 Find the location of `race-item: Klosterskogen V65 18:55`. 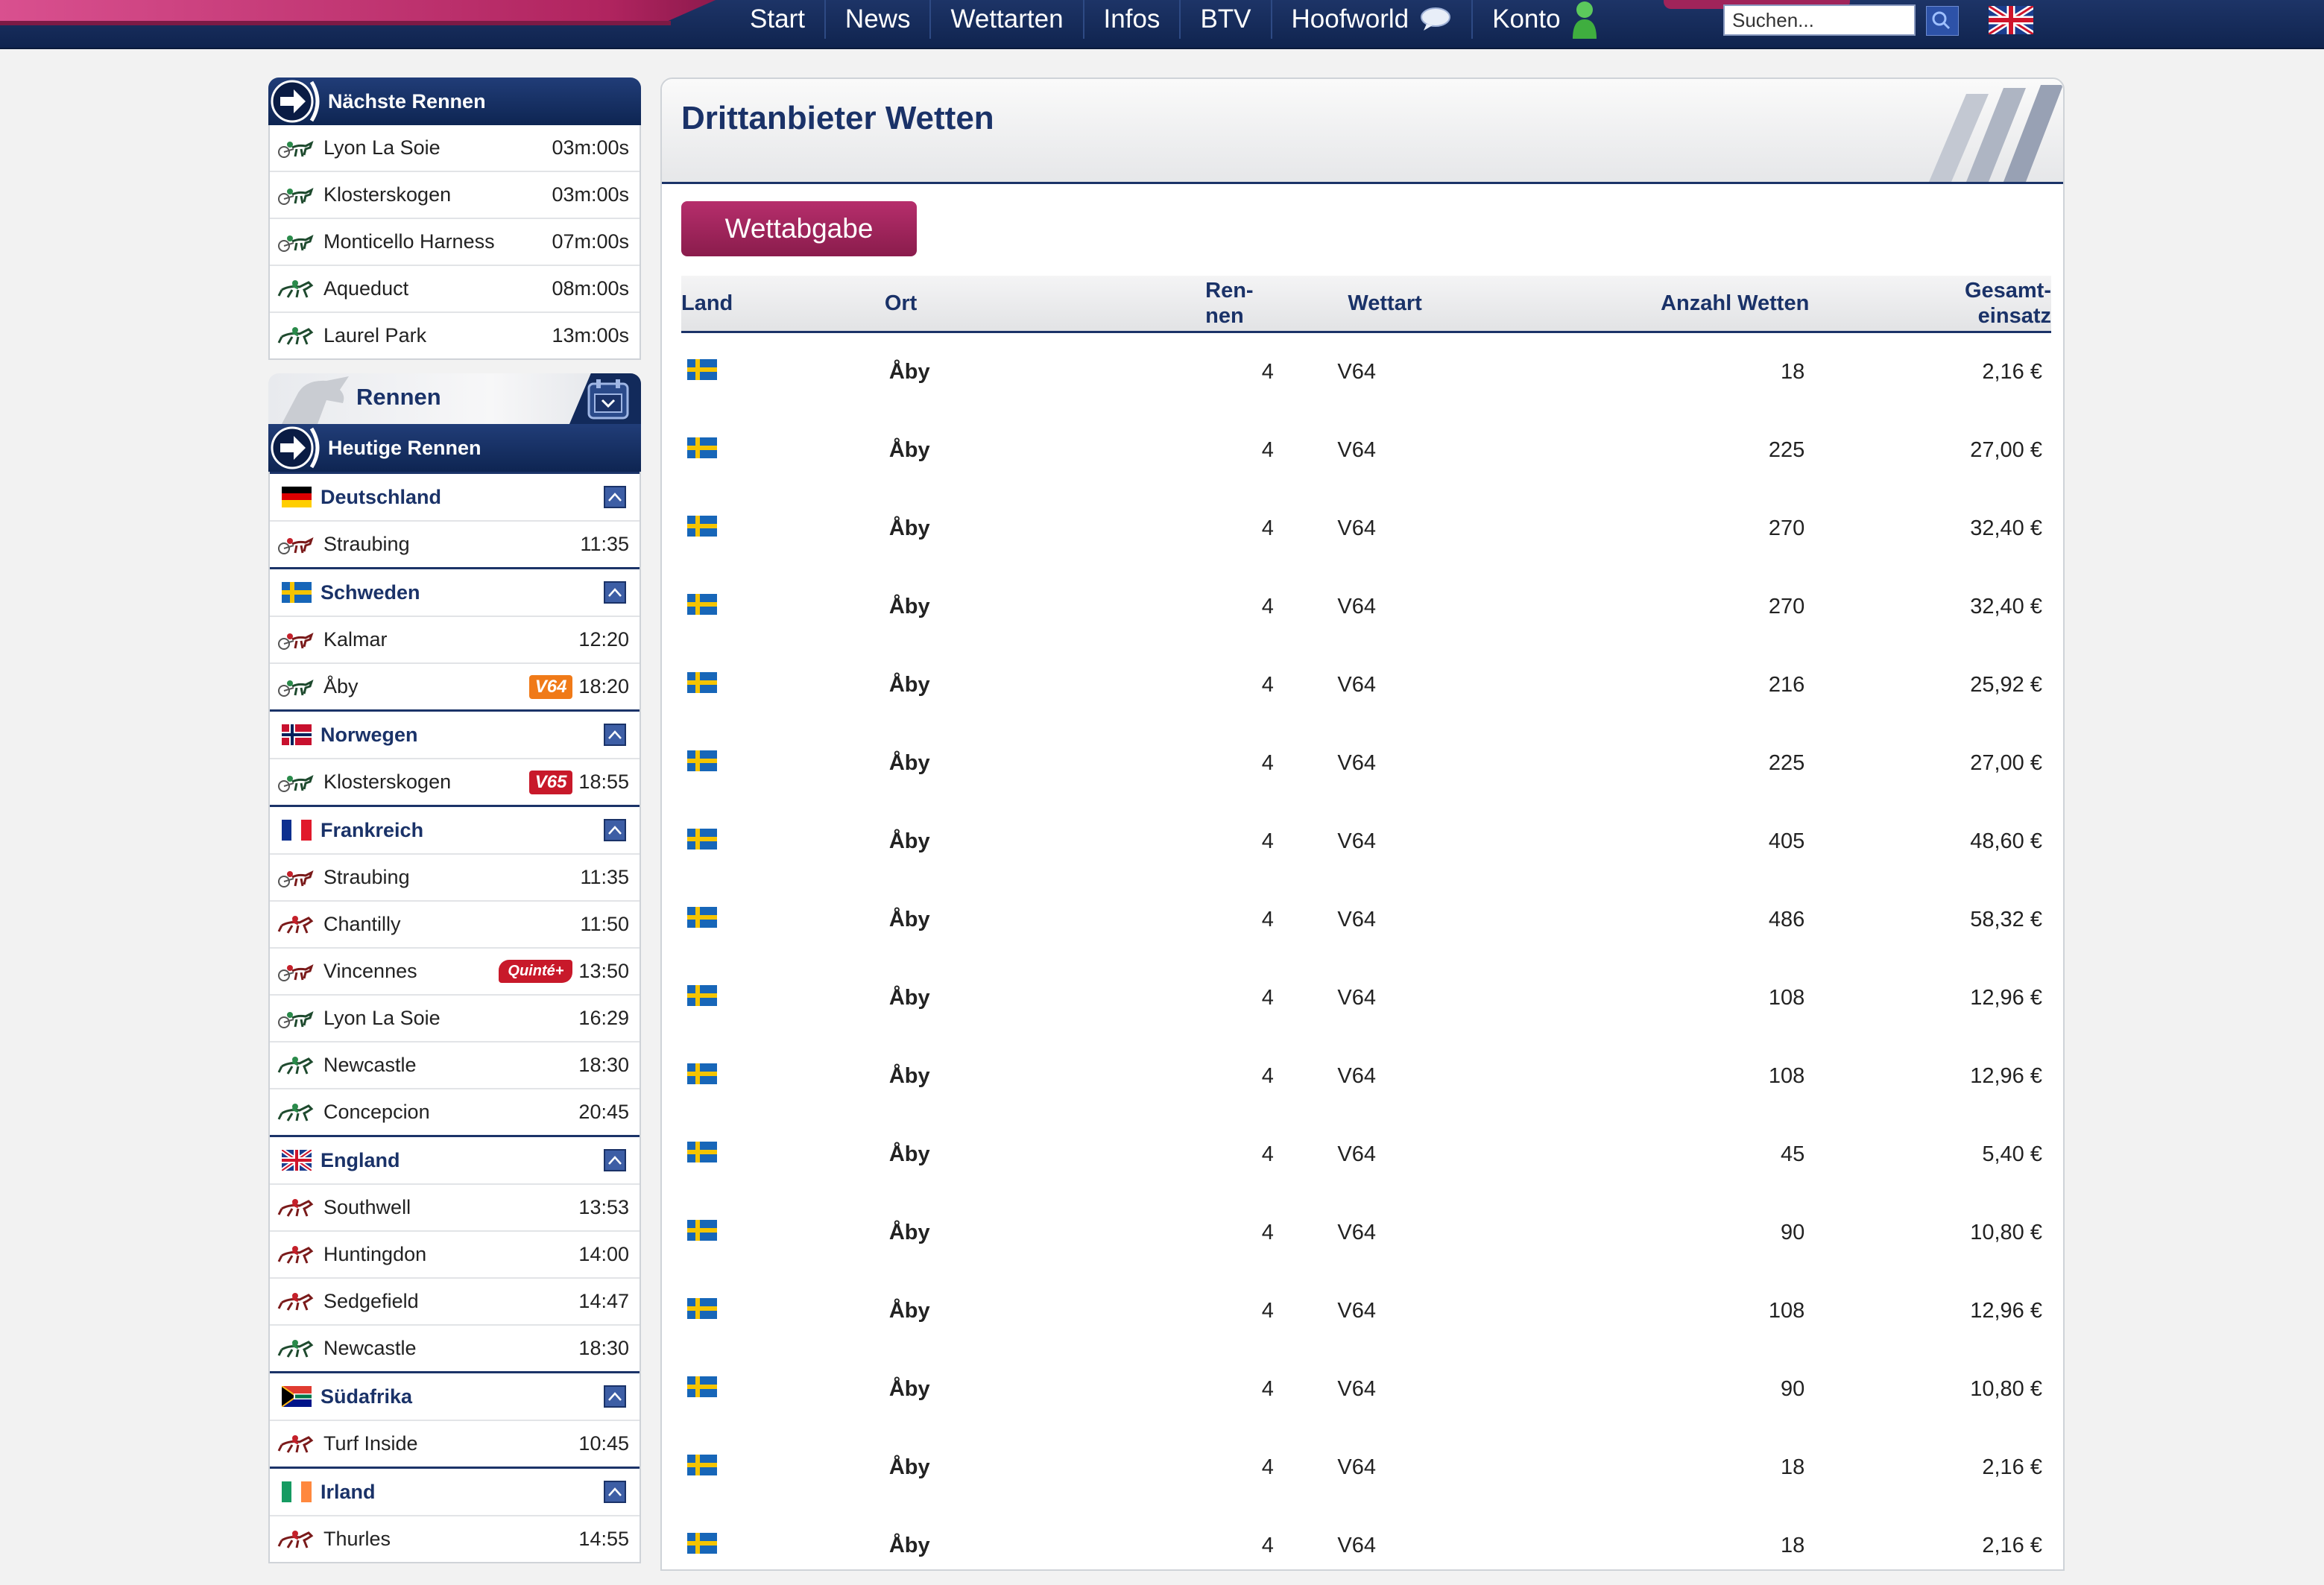

race-item: Klosterskogen V65 18:55 is located at coordinates (455, 781).